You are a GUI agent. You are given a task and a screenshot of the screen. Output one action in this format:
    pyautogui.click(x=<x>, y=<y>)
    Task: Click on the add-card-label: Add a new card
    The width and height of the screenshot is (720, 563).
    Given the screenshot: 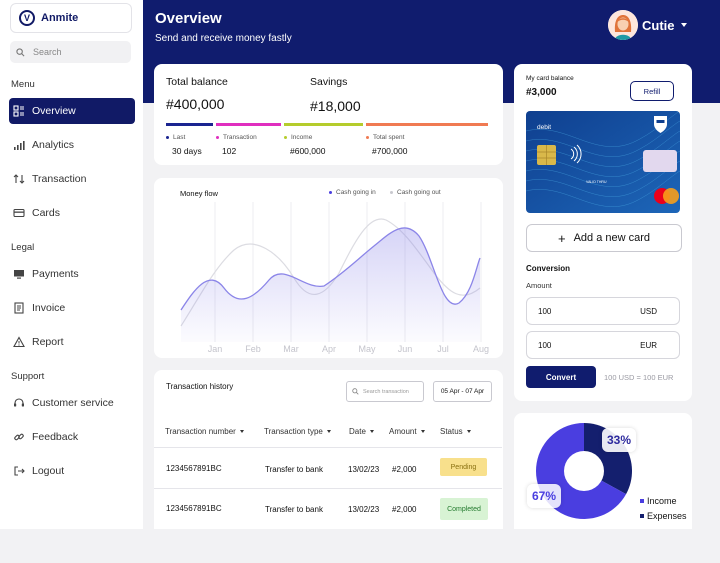 What is the action you would take?
    pyautogui.click(x=612, y=238)
    